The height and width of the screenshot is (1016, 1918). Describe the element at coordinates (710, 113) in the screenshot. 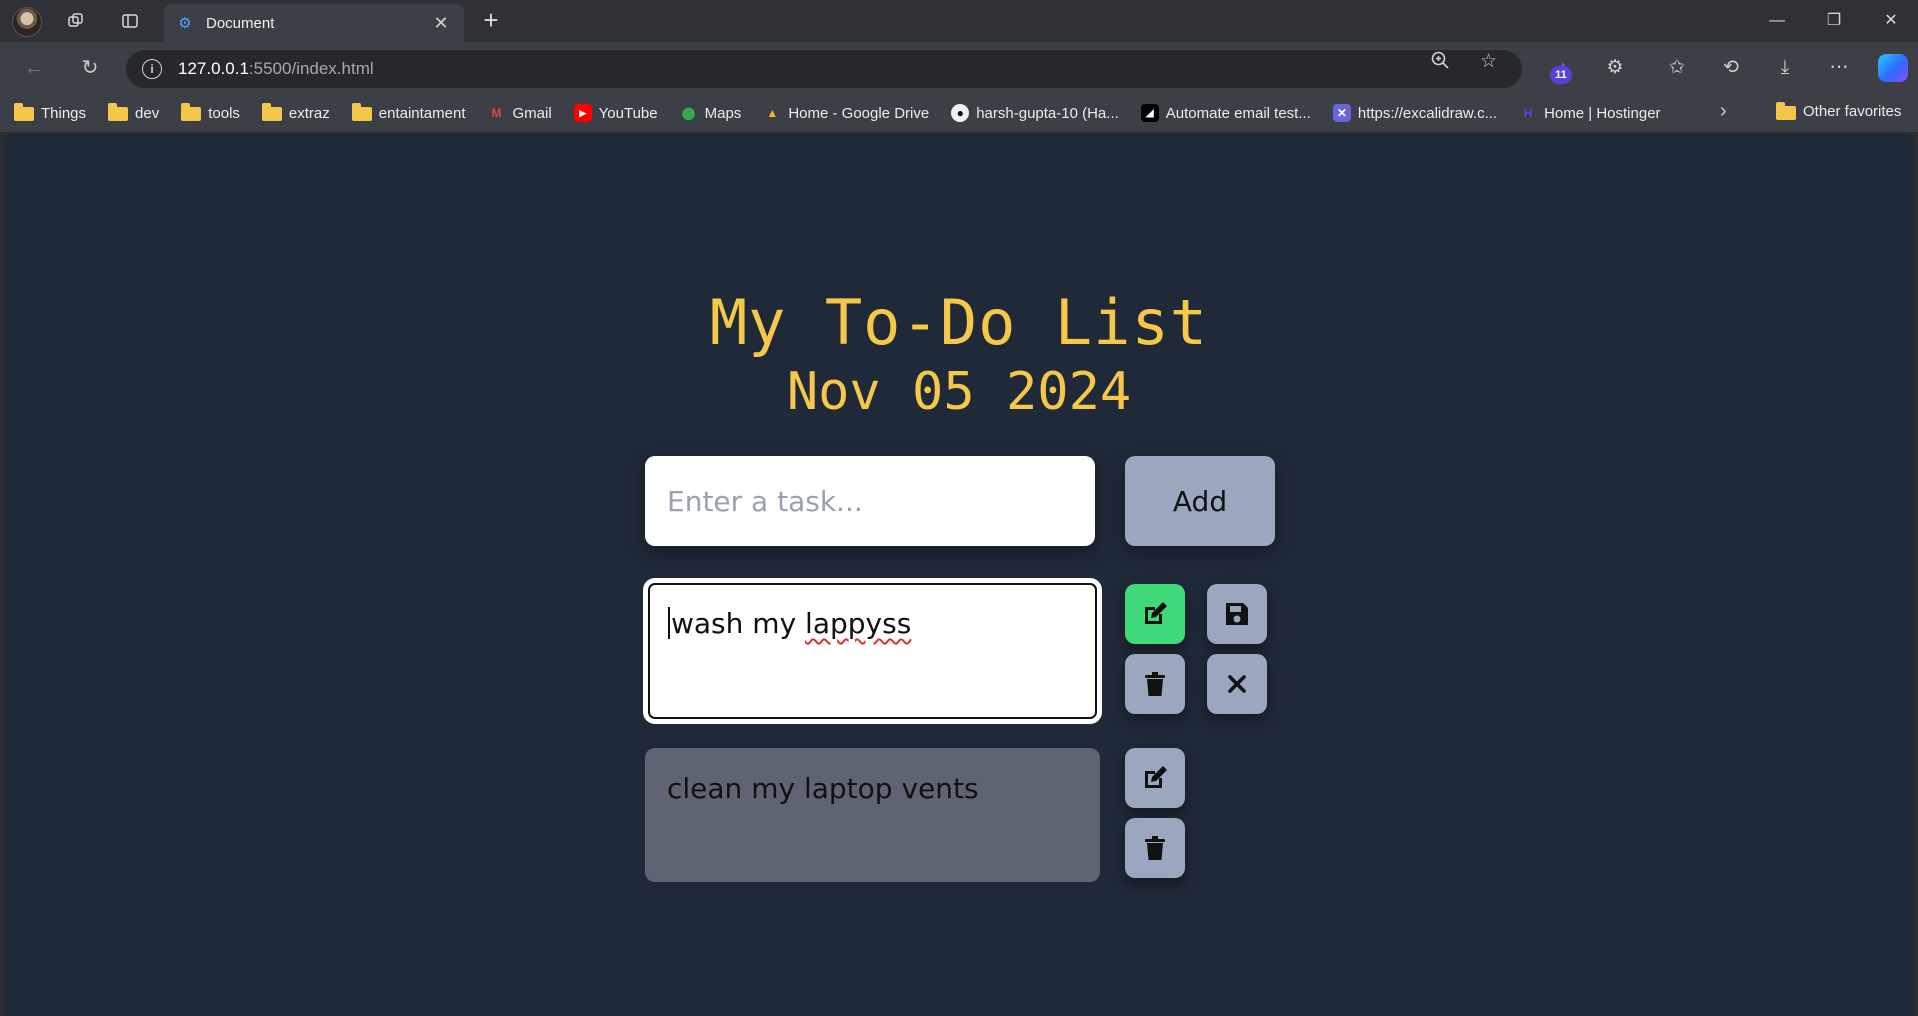

I see `bookmark-maps: ⬤ Maps` at that location.